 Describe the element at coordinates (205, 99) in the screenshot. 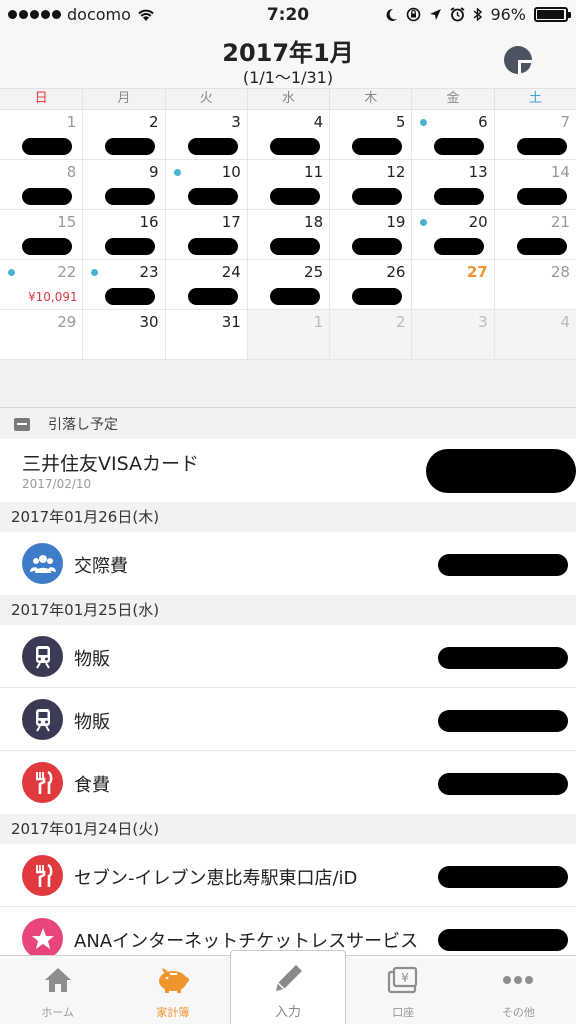

I see `weekday-label: 火` at that location.